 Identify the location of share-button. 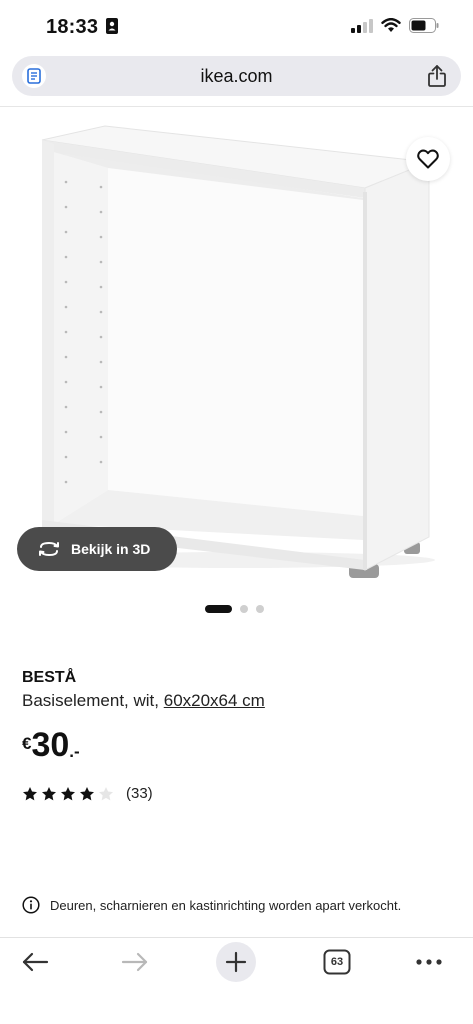
(437, 78).